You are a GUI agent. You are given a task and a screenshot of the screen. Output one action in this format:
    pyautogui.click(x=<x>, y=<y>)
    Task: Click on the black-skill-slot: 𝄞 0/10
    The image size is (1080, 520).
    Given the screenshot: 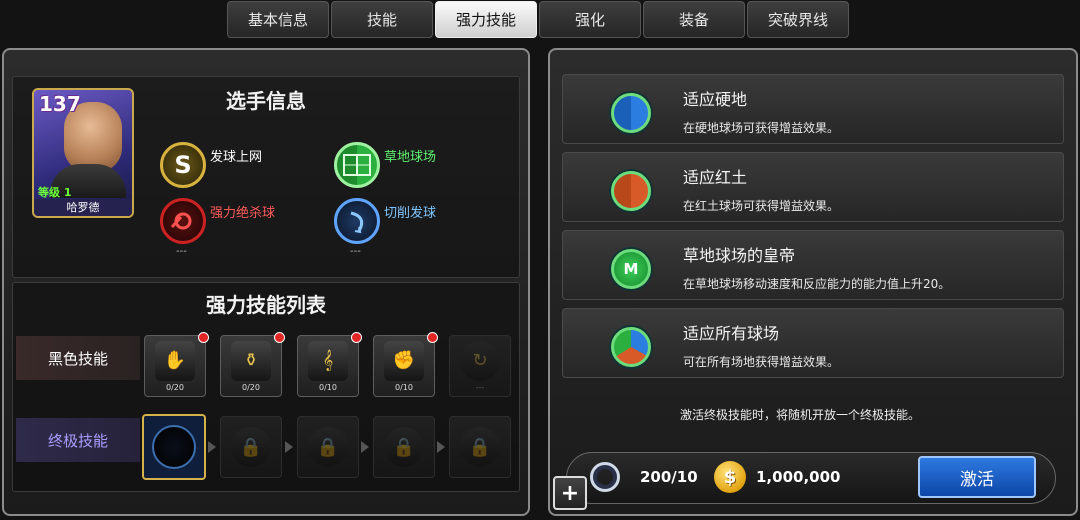 What is the action you would take?
    pyautogui.click(x=329, y=364)
    